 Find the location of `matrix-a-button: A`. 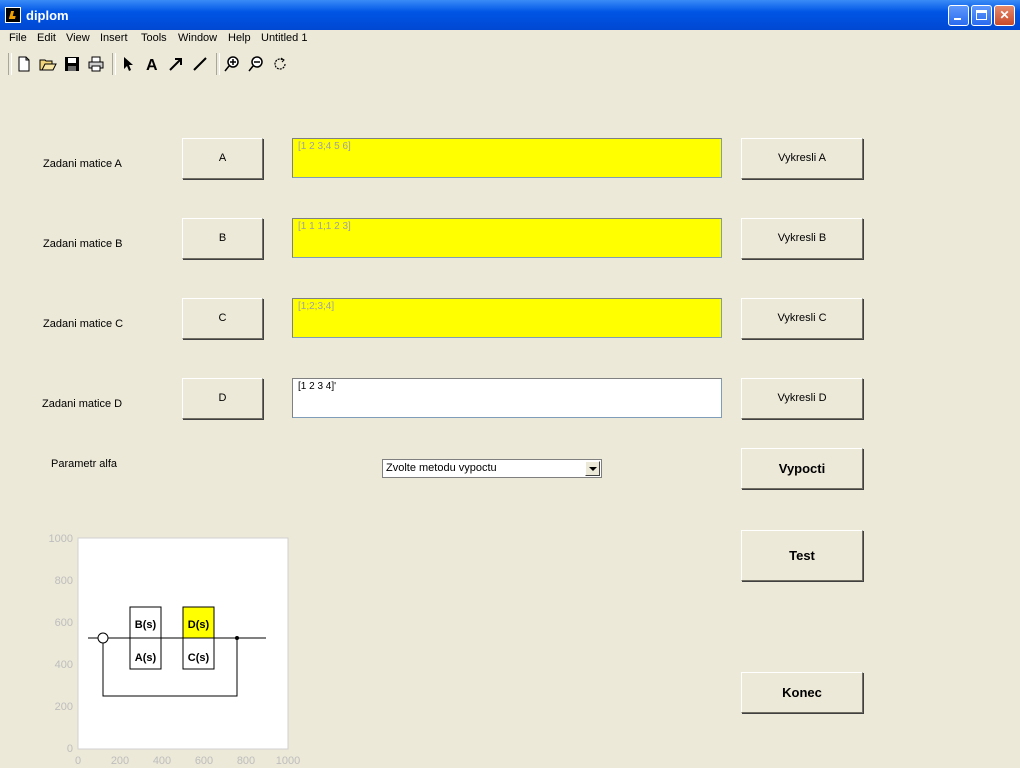

matrix-a-button: A is located at coordinates (222, 158).